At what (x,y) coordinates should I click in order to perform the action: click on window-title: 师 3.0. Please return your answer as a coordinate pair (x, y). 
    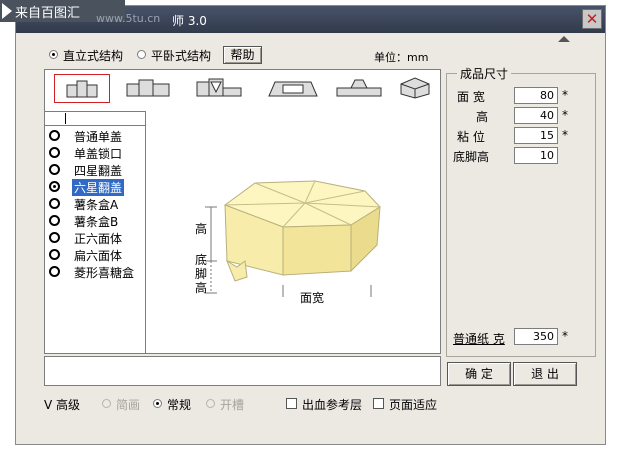
    Looking at the image, I should click on (189, 21).